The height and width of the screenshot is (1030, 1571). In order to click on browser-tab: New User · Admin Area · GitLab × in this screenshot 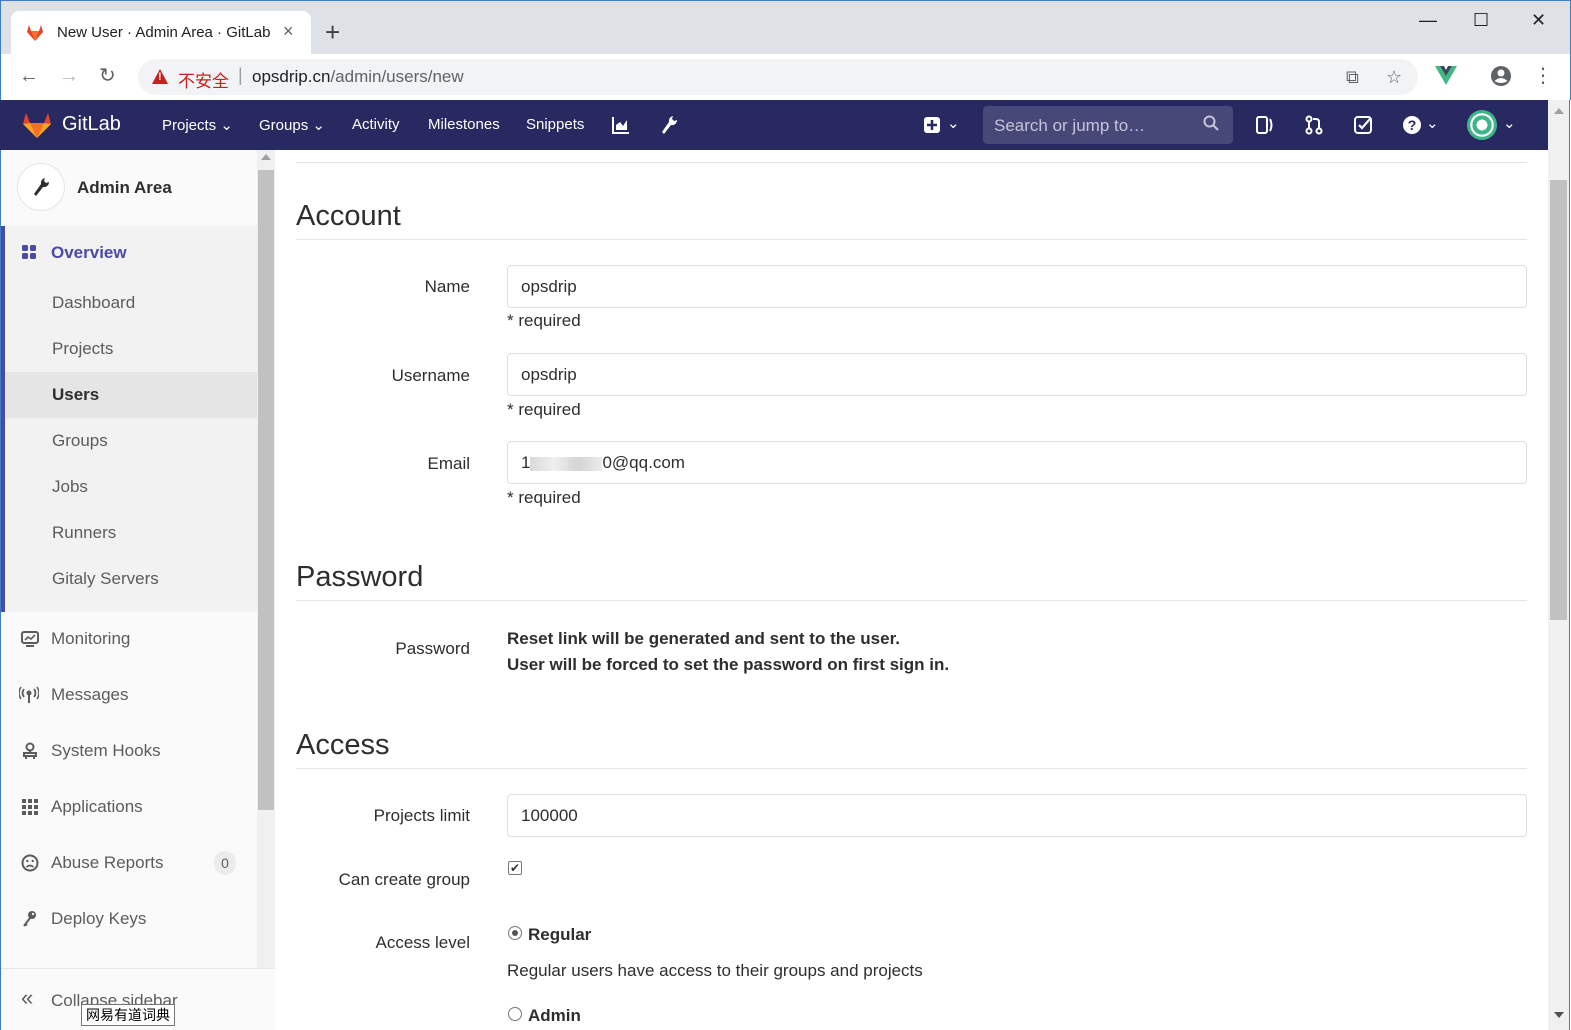, I will do `click(161, 33)`.